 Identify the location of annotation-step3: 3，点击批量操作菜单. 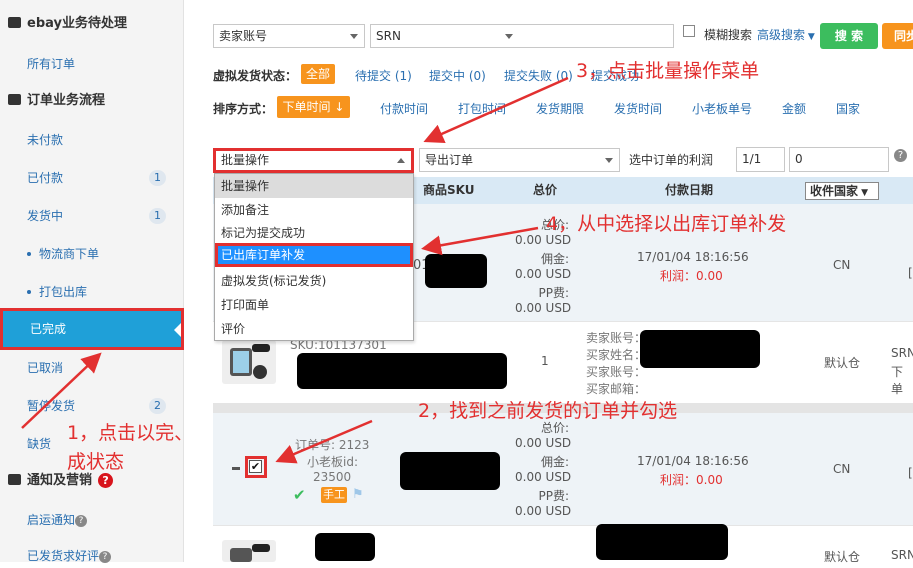
(668, 71).